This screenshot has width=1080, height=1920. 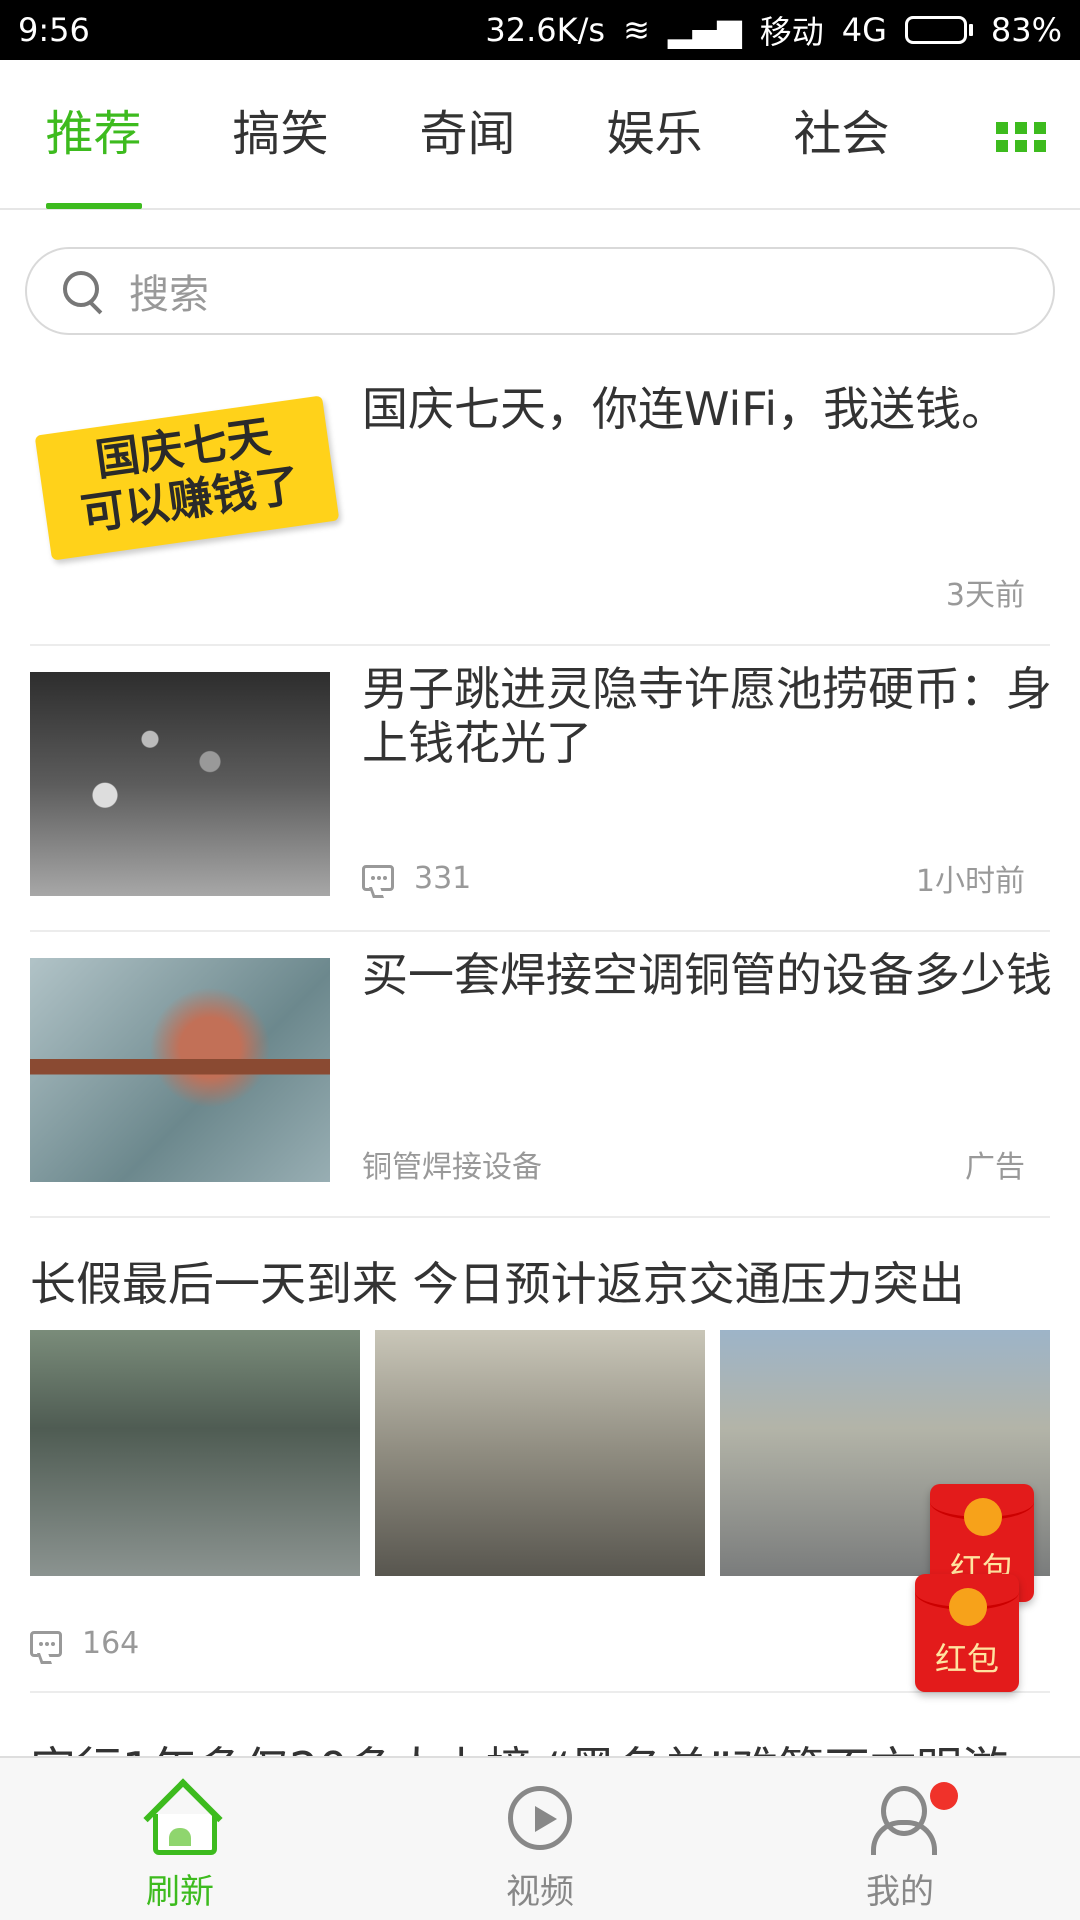 I want to click on category-tabs: 推荐 搞笑 奇闻 娱乐 社会, so click(x=540, y=135).